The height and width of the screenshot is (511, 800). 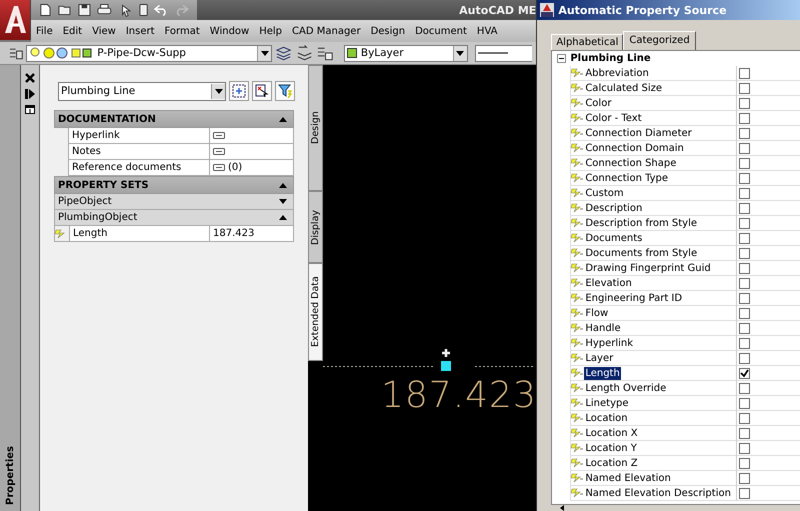 What do you see at coordinates (611, 433) in the screenshot?
I see `property-name: Location X` at bounding box center [611, 433].